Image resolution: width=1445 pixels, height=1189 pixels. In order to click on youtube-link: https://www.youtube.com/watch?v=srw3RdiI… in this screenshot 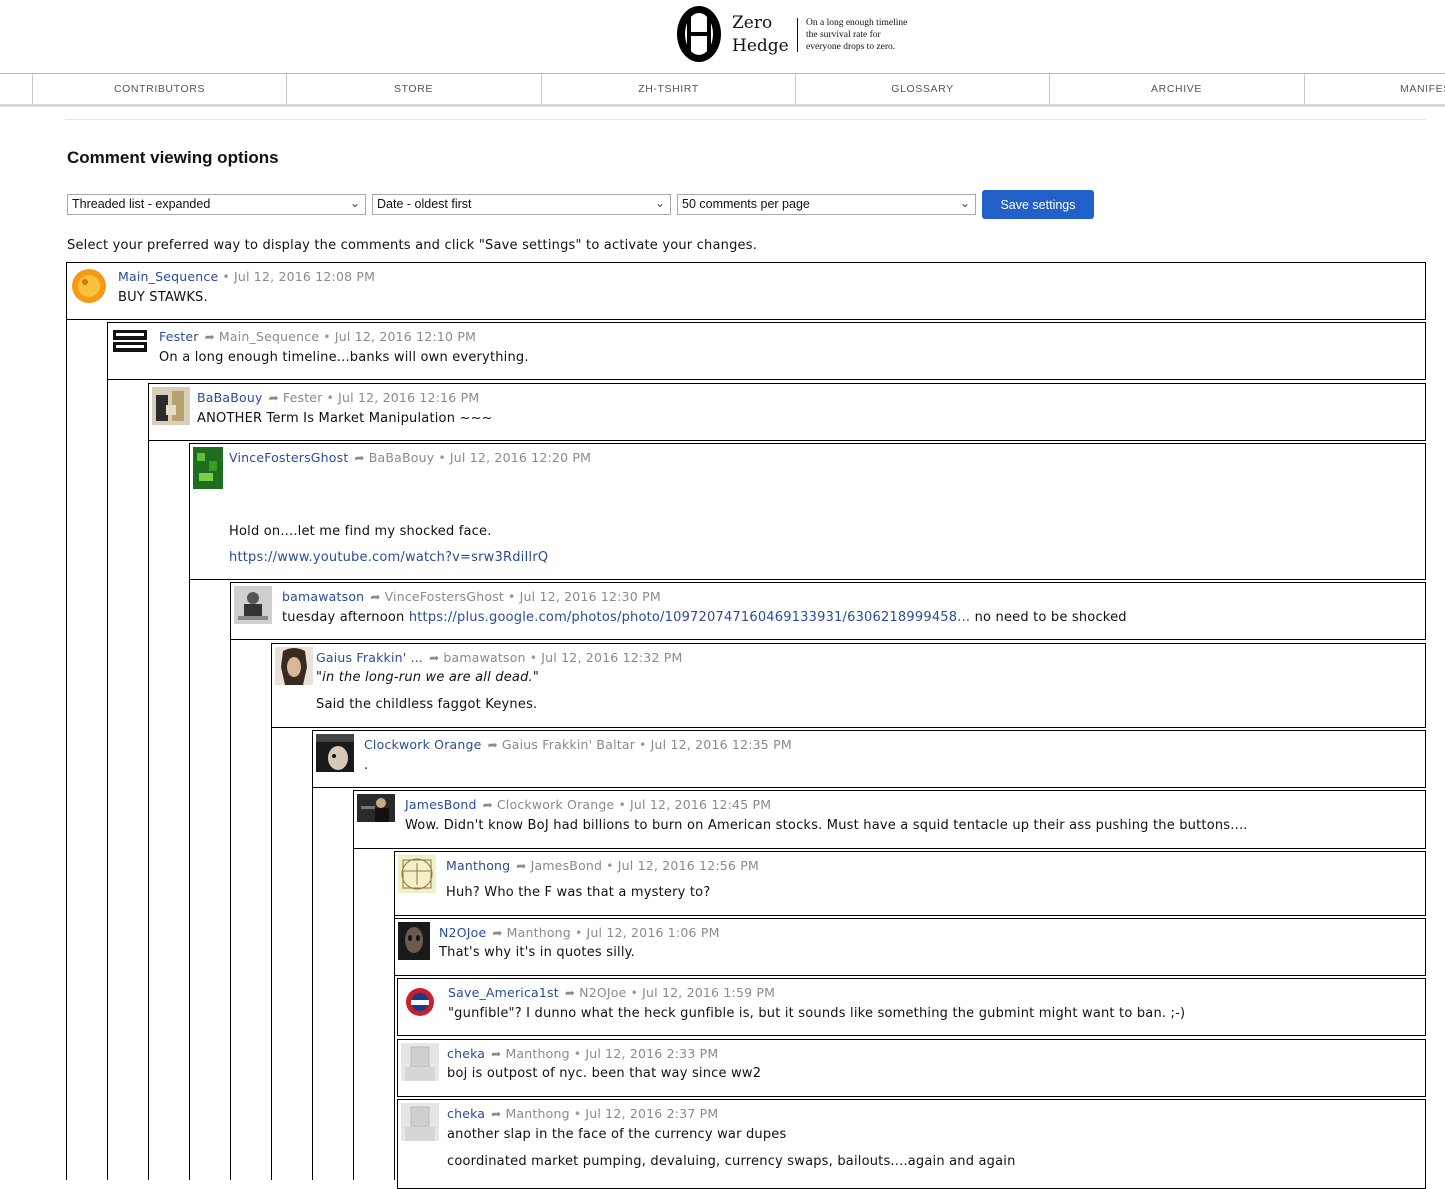, I will do `click(388, 557)`.